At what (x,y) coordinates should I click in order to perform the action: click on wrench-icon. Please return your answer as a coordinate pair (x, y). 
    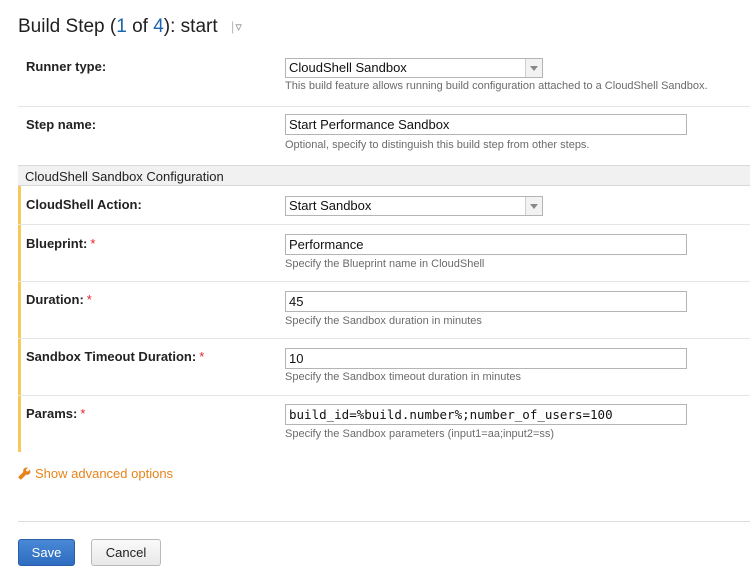
    Looking at the image, I should click on (24, 473).